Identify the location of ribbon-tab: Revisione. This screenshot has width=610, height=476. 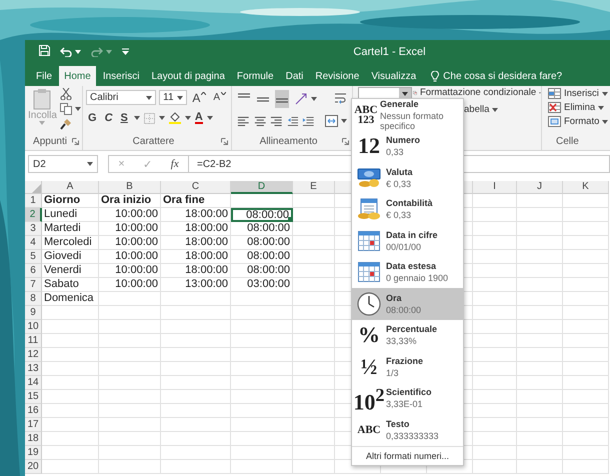
(337, 76).